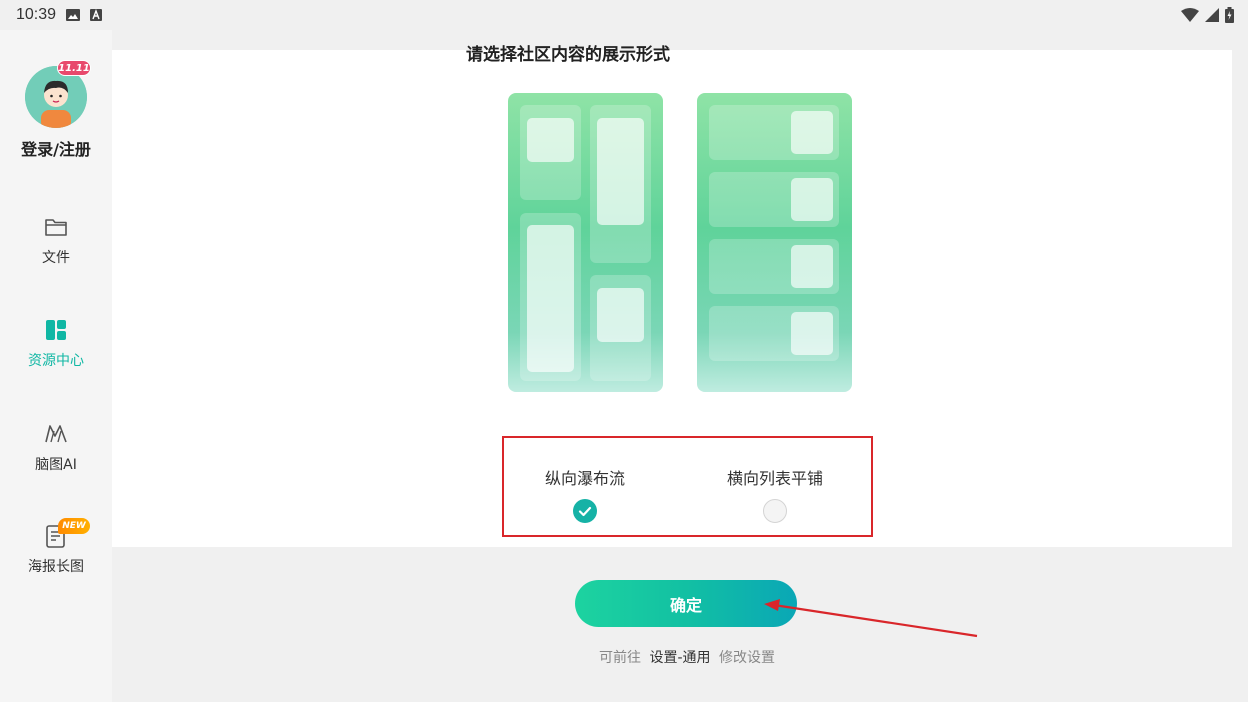 The image size is (1248, 702). What do you see at coordinates (1229, 15) in the screenshot?
I see `battery-icon` at bounding box center [1229, 15].